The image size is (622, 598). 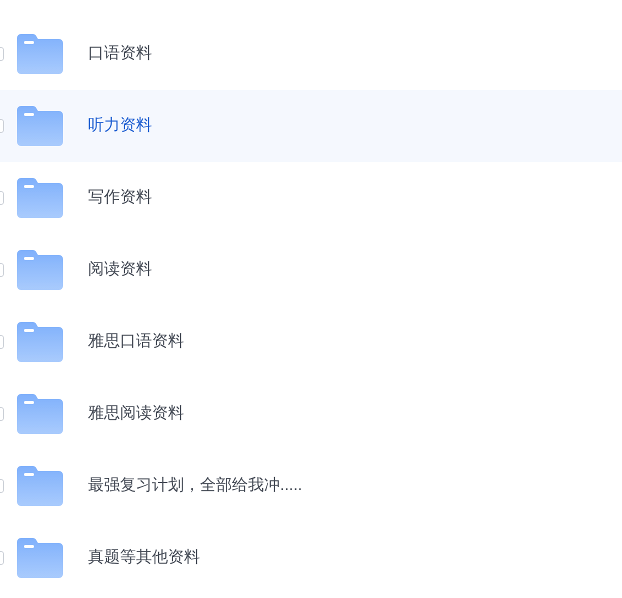 What do you see at coordinates (144, 558) in the screenshot?
I see `folder-name: 真题等其他资料` at bounding box center [144, 558].